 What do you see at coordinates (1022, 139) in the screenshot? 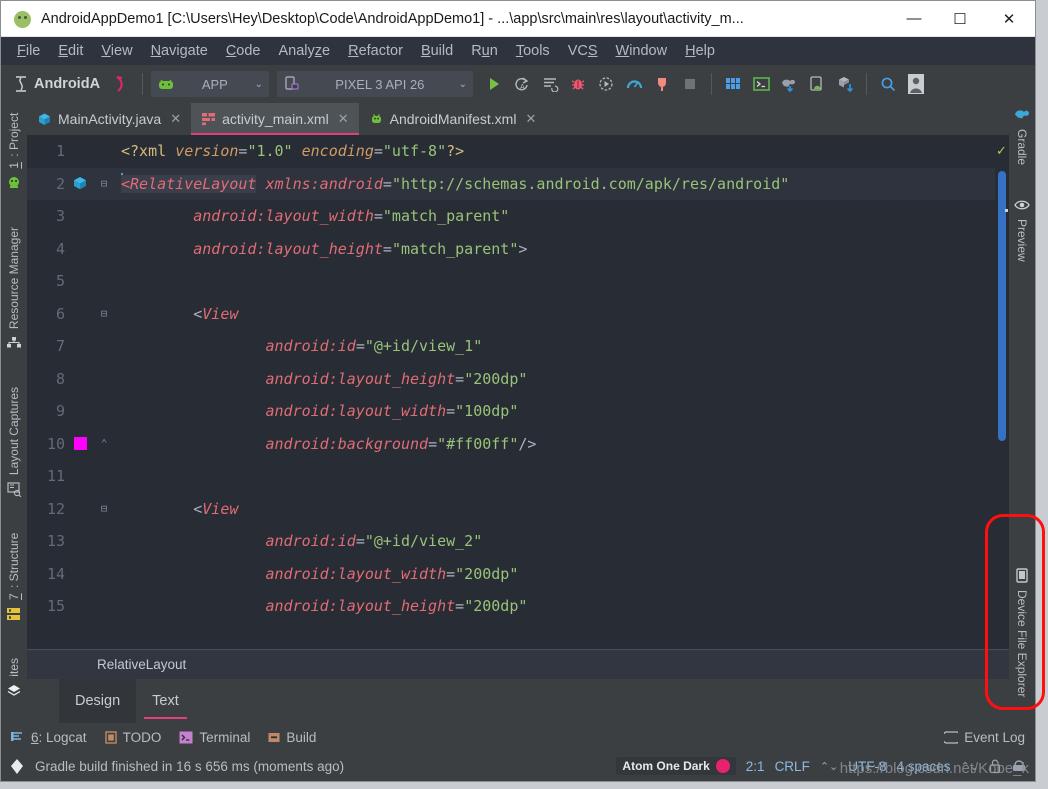
I see `rail-tab-gradle: Gradle` at bounding box center [1022, 139].